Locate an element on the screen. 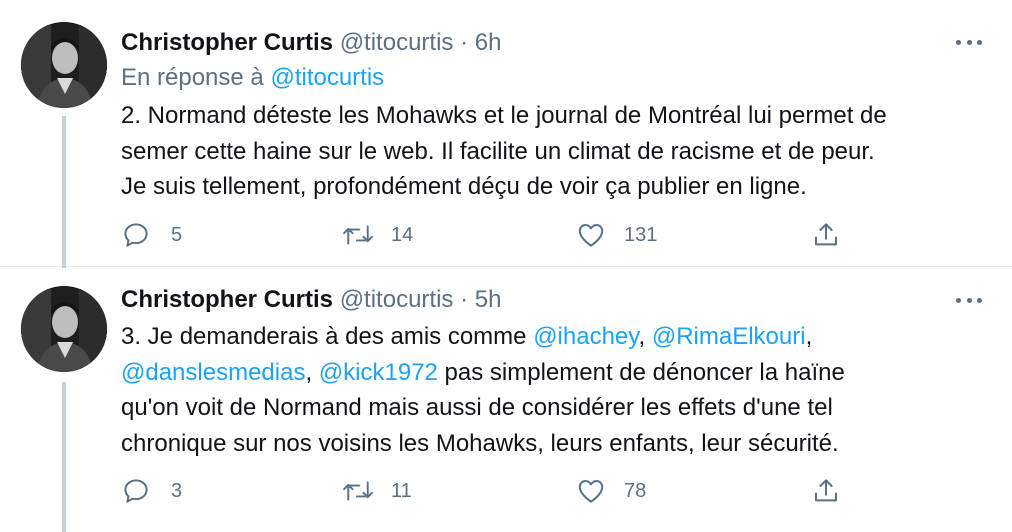 This screenshot has width=1012, height=532. timestamp: 6h is located at coordinates (488, 42).